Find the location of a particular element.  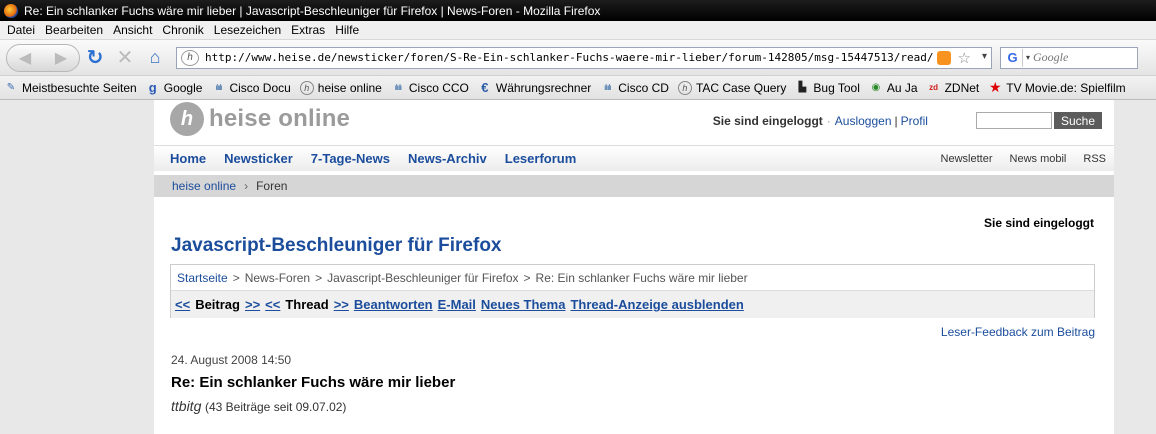

site-logo: h heise online is located at coordinates (260, 119).